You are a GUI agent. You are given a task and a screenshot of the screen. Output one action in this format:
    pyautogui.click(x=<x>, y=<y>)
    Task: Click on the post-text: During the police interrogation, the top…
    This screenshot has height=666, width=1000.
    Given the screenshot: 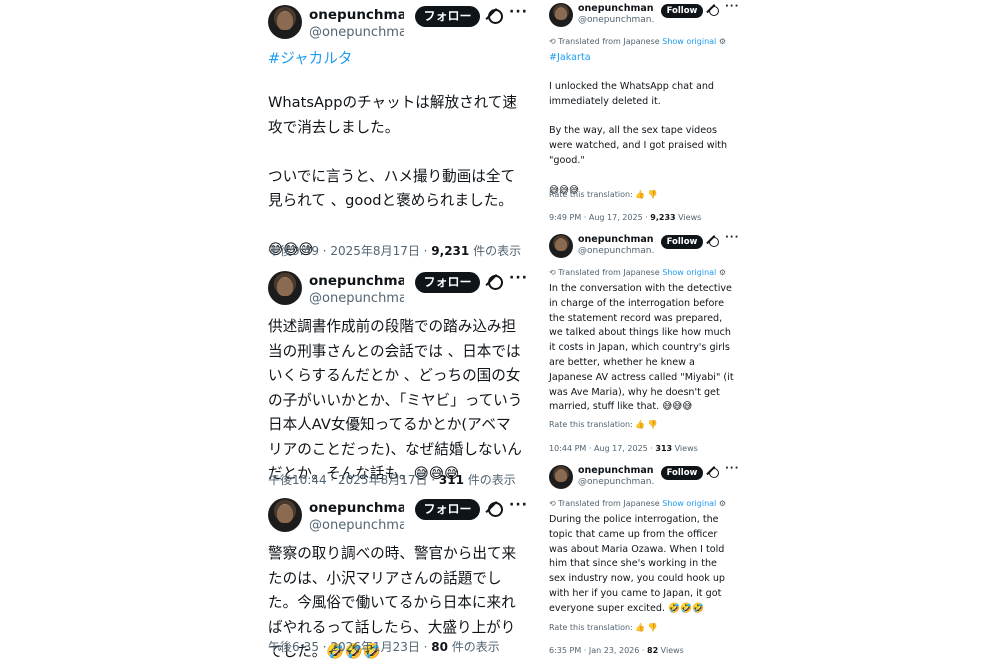 What is the action you would take?
    pyautogui.click(x=639, y=564)
    